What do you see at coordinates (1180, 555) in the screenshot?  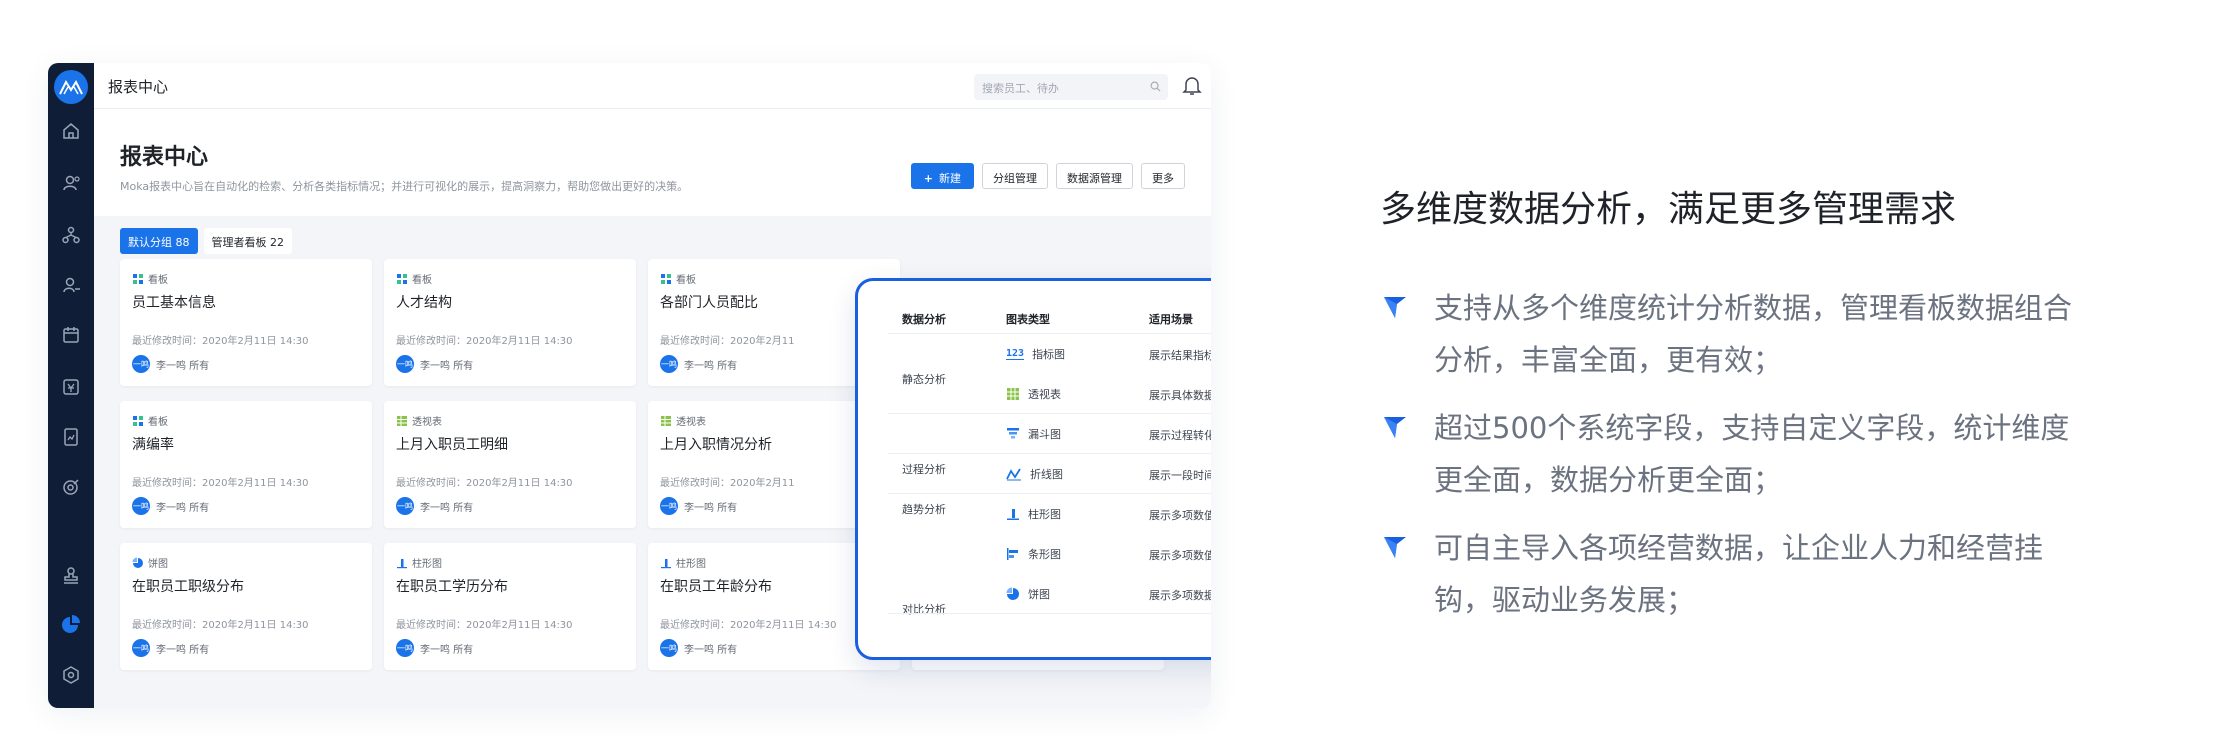 I see `scene-cell: 展示多项数值的大小对比分布` at bounding box center [1180, 555].